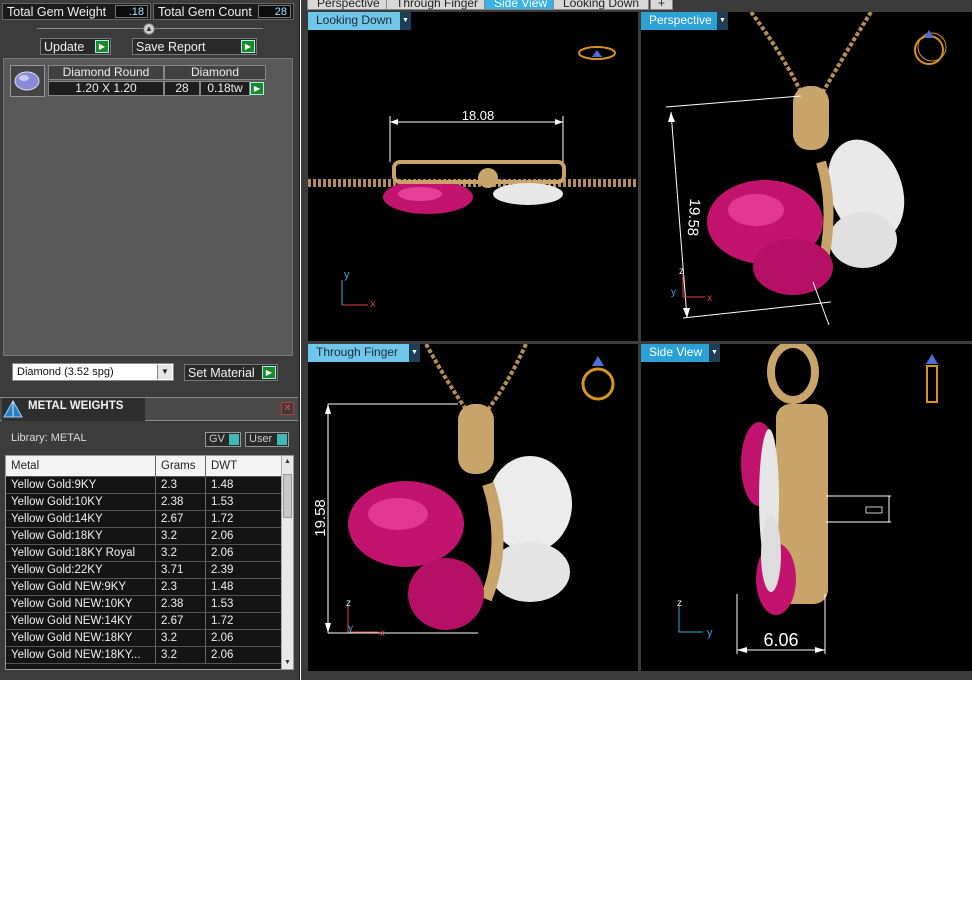 The image size is (972, 918). What do you see at coordinates (320, 518) in the screenshot?
I see `dimension-height: 19.58` at bounding box center [320, 518].